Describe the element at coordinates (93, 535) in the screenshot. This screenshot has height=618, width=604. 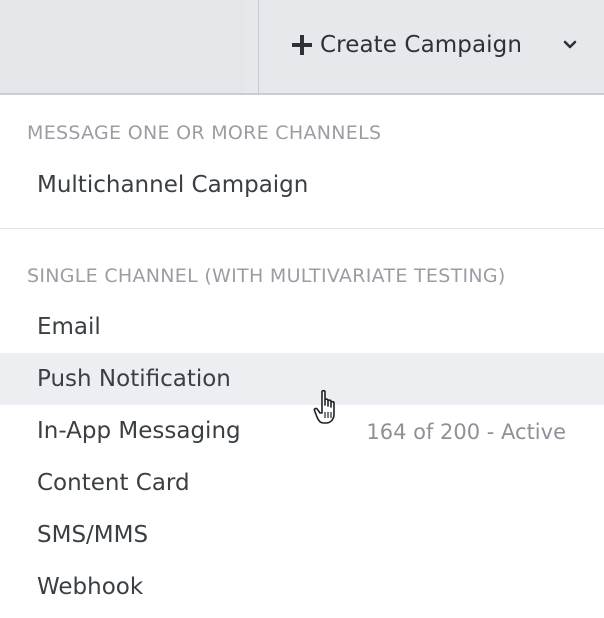
I see `menu-item-label: SMS/MMS` at that location.